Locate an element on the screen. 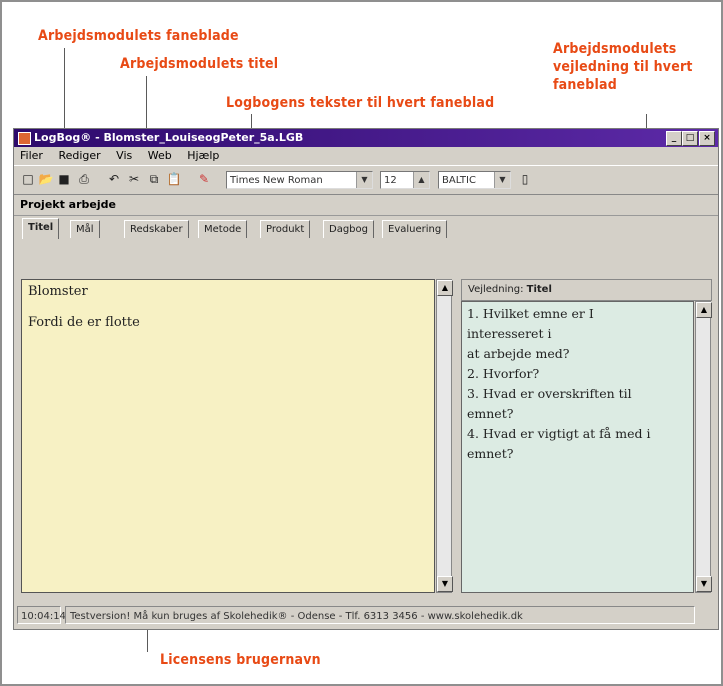  maximize-button: □ is located at coordinates (690, 138).